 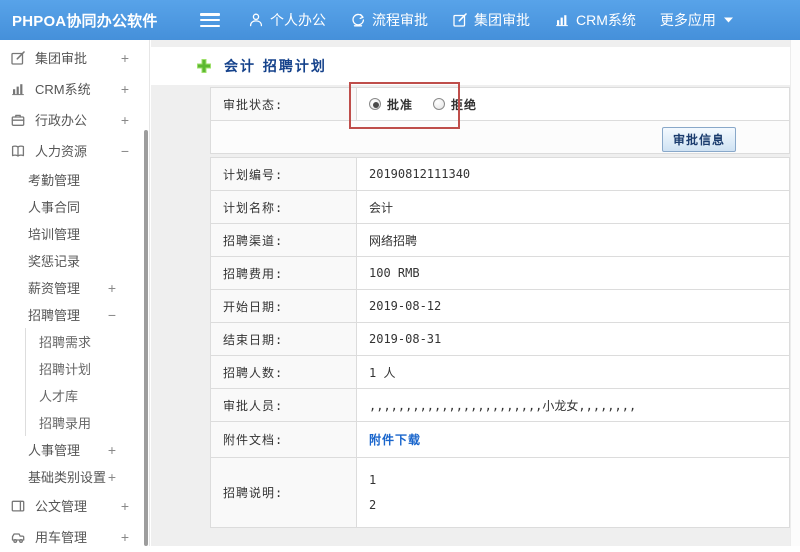 What do you see at coordinates (455, 104) in the screenshot?
I see `radio-option-reject: 拒绝` at bounding box center [455, 104].